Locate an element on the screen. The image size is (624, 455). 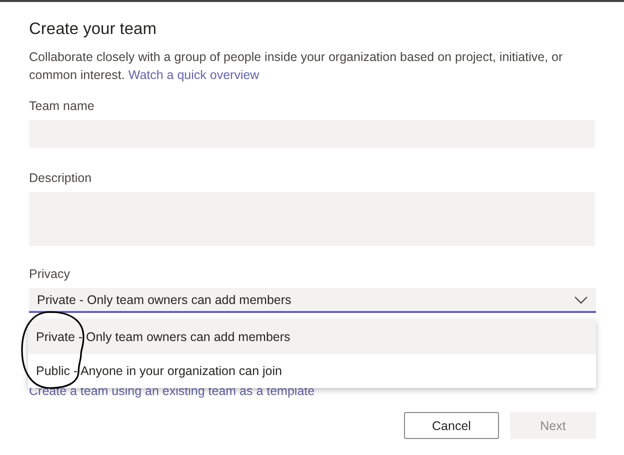
dropdown-option: Public - Anyone in your organization can join is located at coordinates (312, 371).